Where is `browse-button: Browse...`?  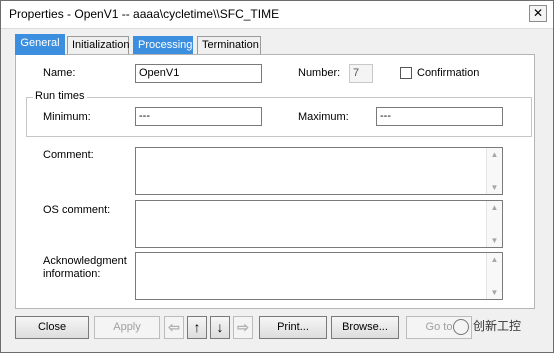
browse-button: Browse... is located at coordinates (365, 327).